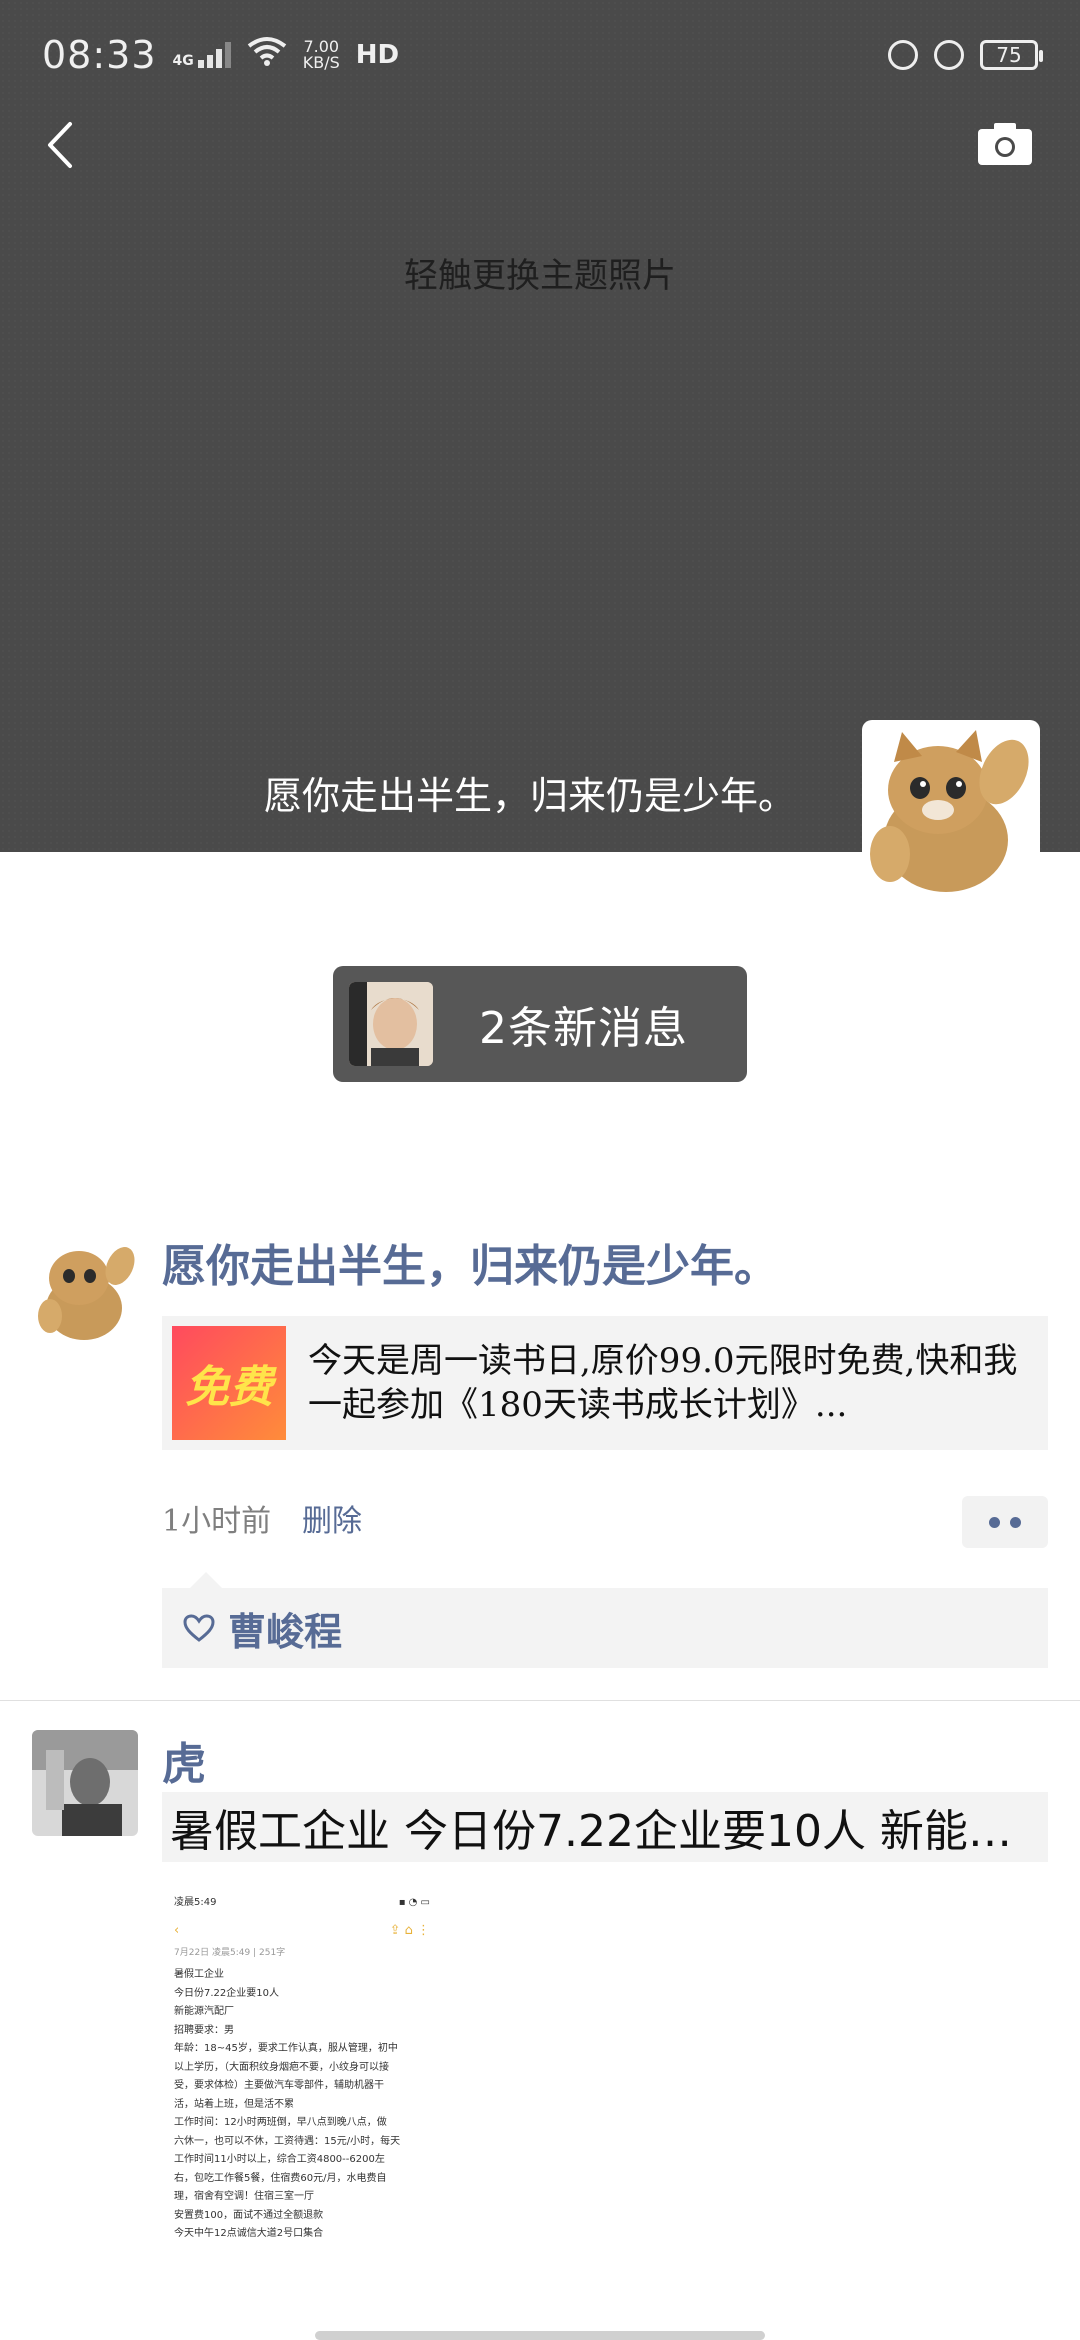 Image resolution: width=1080 pixels, height=2340 pixels. Describe the element at coordinates (202, 55) in the screenshot. I see `signal-icon: 4G` at that location.